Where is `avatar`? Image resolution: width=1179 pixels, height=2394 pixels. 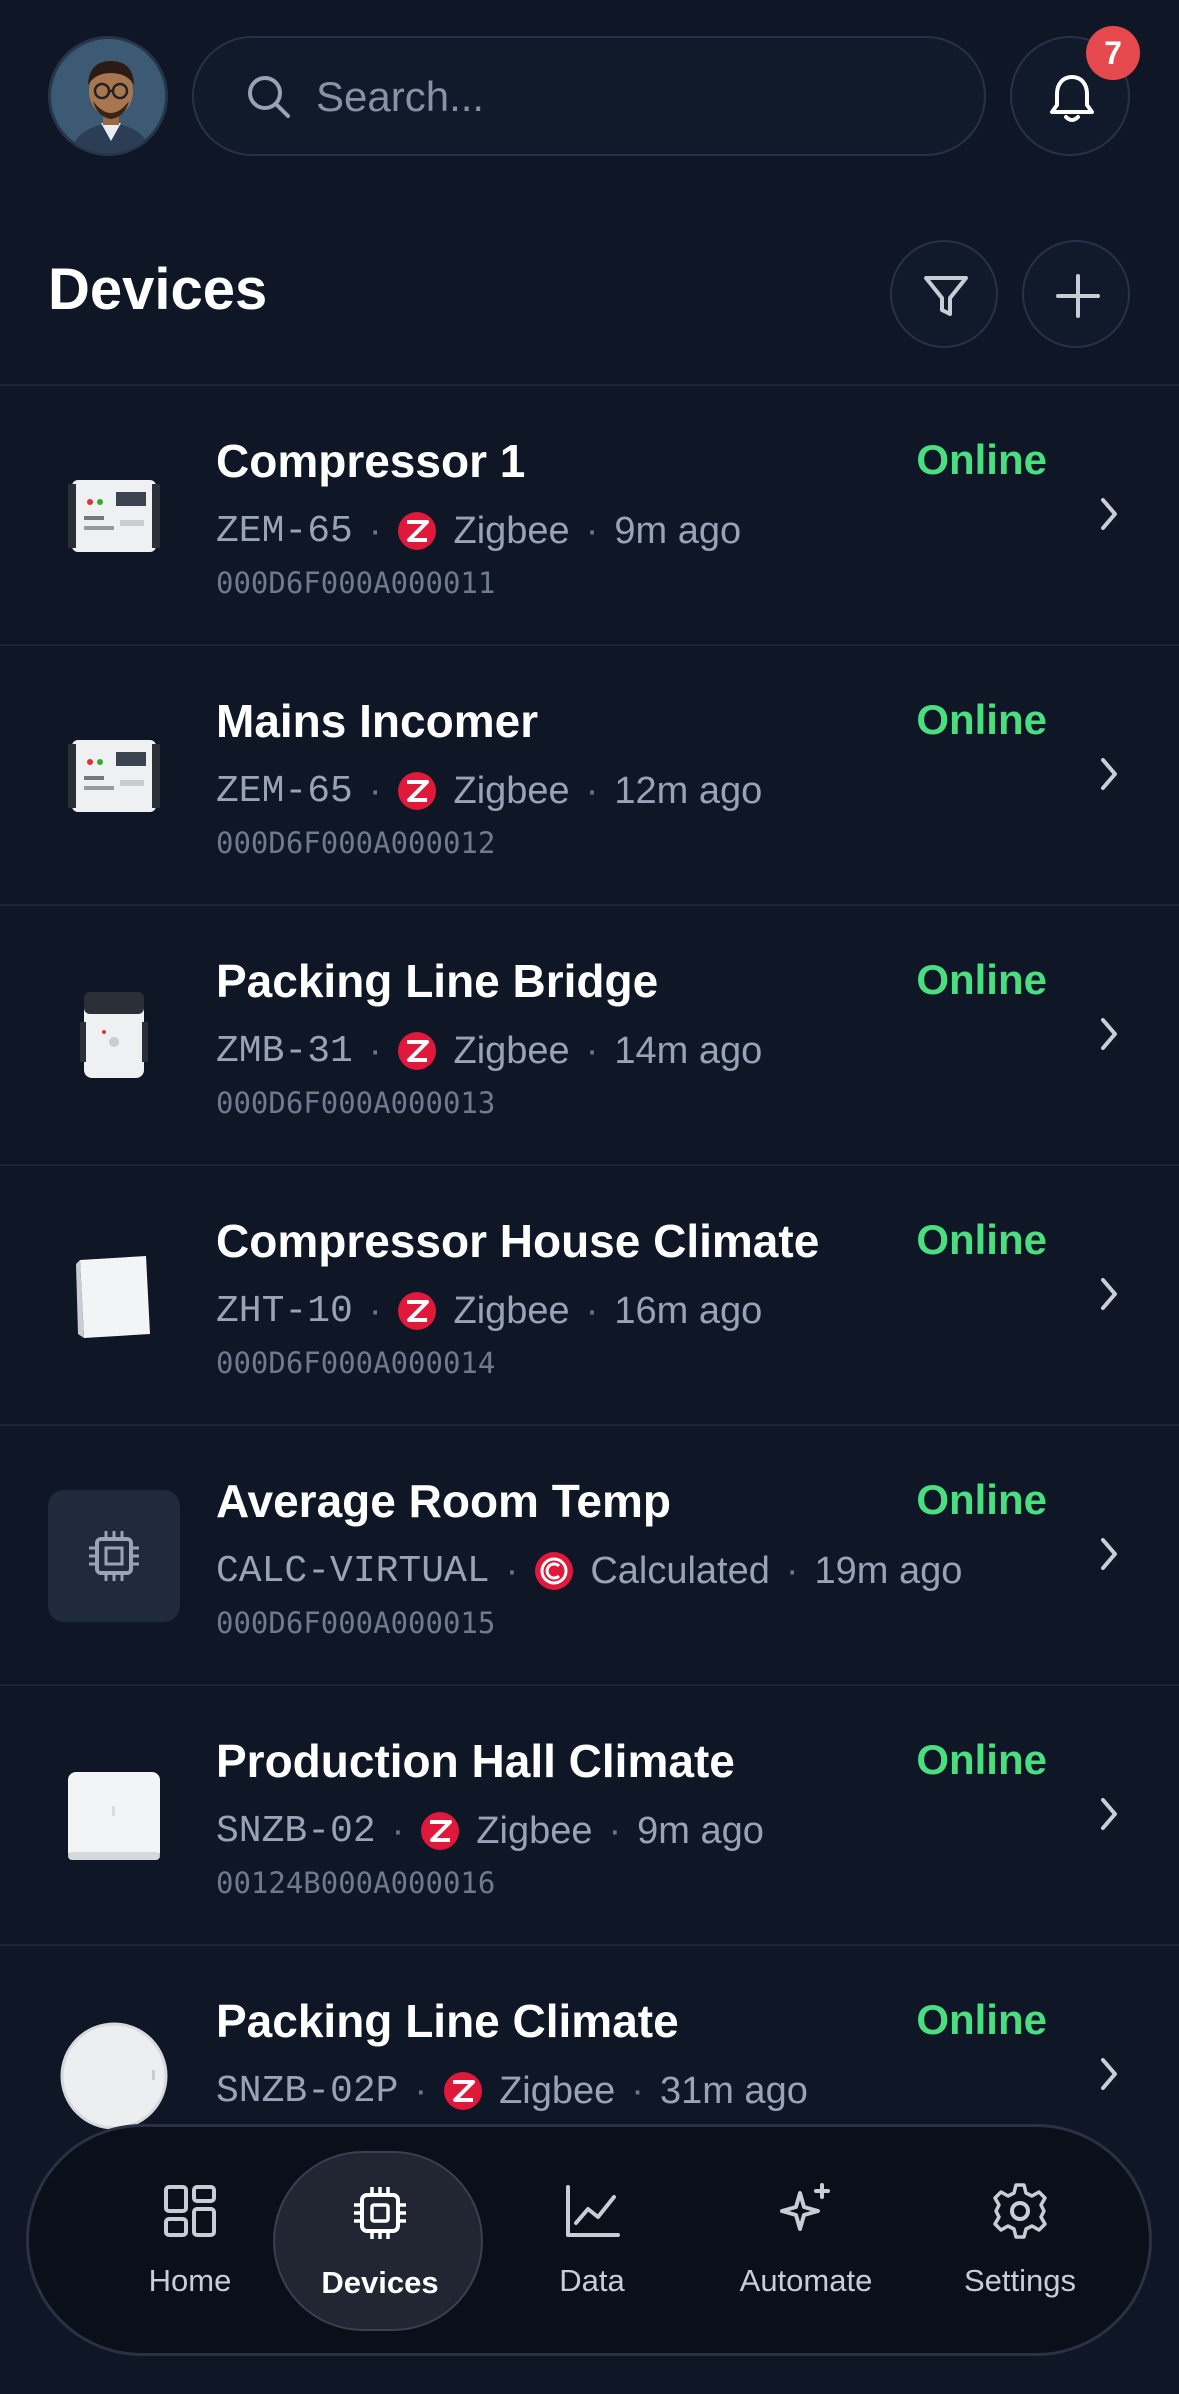
avatar is located at coordinates (108, 96).